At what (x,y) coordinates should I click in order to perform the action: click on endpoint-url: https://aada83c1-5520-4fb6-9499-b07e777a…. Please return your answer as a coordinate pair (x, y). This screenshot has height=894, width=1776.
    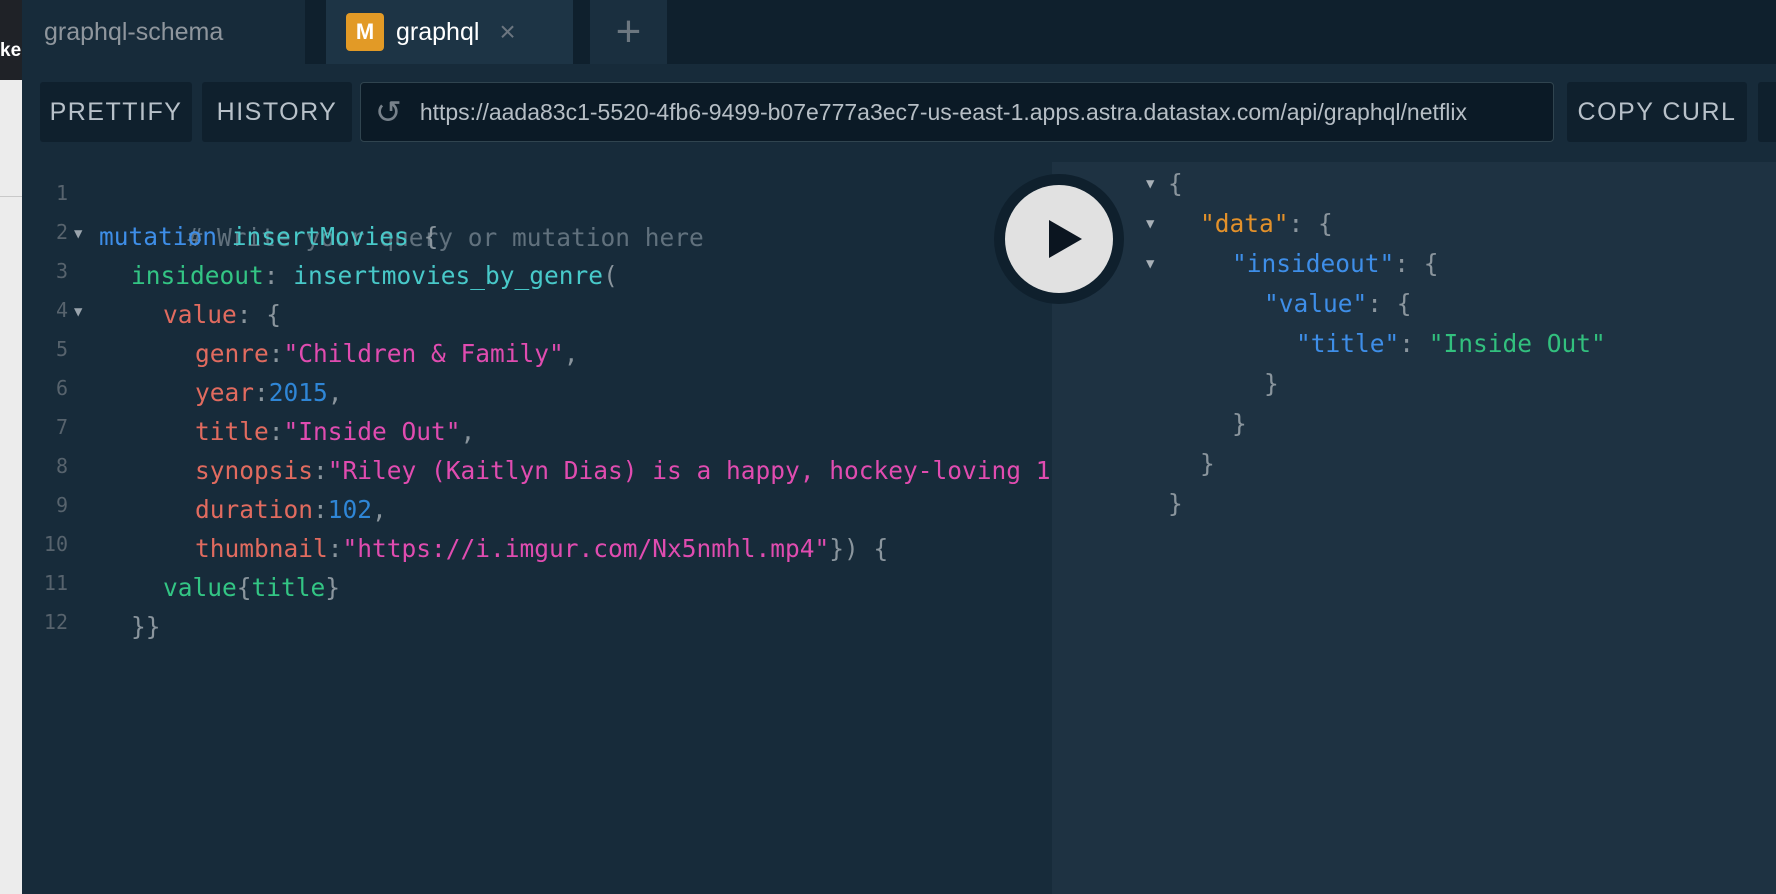
    Looking at the image, I should click on (943, 111).